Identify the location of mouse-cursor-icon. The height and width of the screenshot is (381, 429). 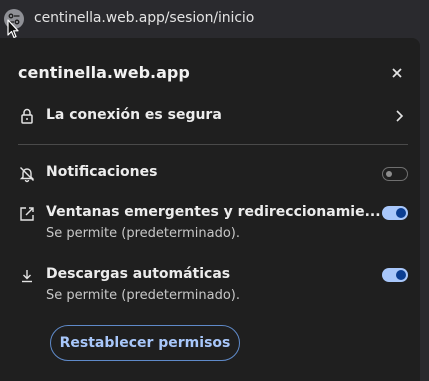
(13, 29).